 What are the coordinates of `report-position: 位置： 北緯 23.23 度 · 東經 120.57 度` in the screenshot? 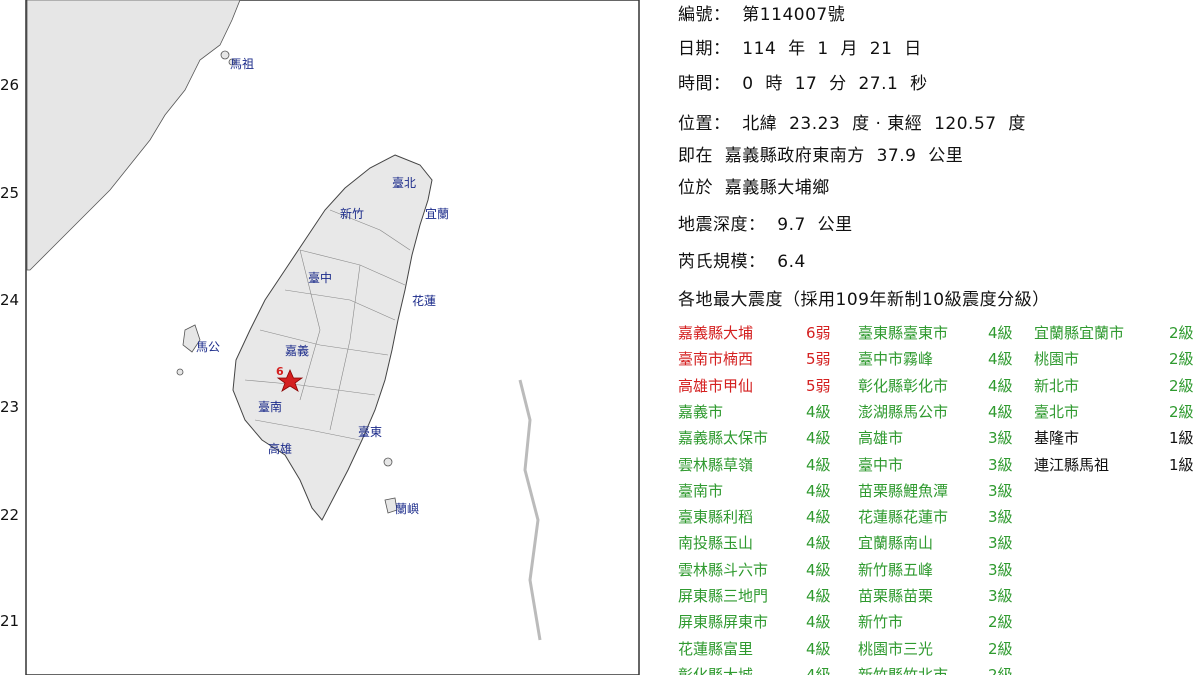 It's located at (852, 124).